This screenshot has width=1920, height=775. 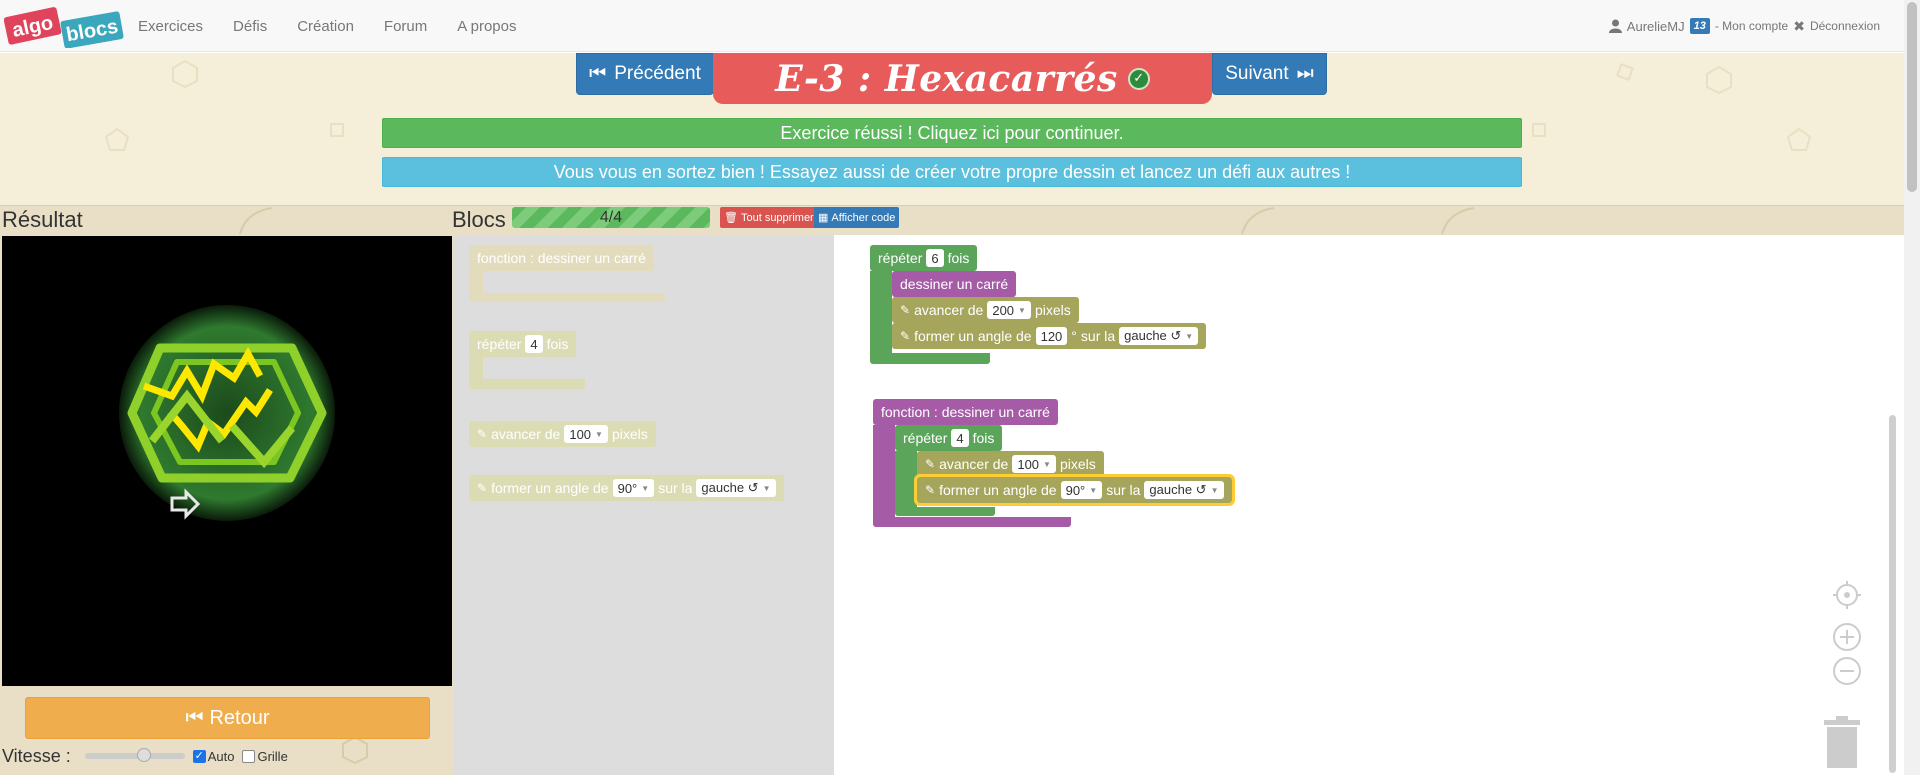 What do you see at coordinates (239, 717) in the screenshot?
I see `back-label: Retour` at bounding box center [239, 717].